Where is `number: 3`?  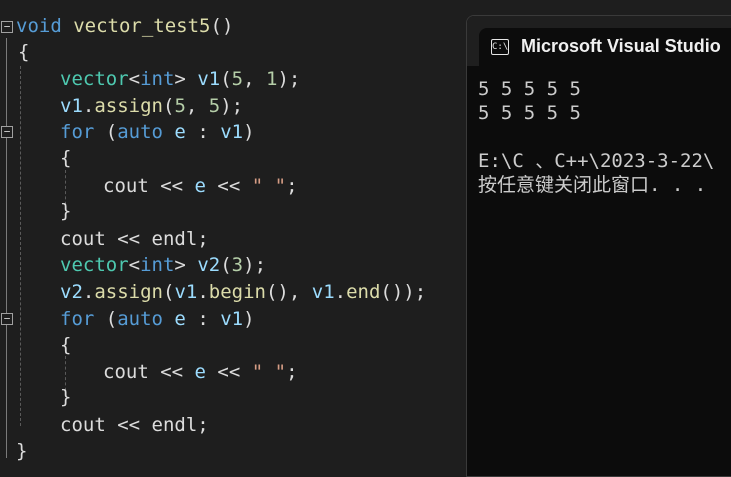
number: 3 is located at coordinates (237, 265).